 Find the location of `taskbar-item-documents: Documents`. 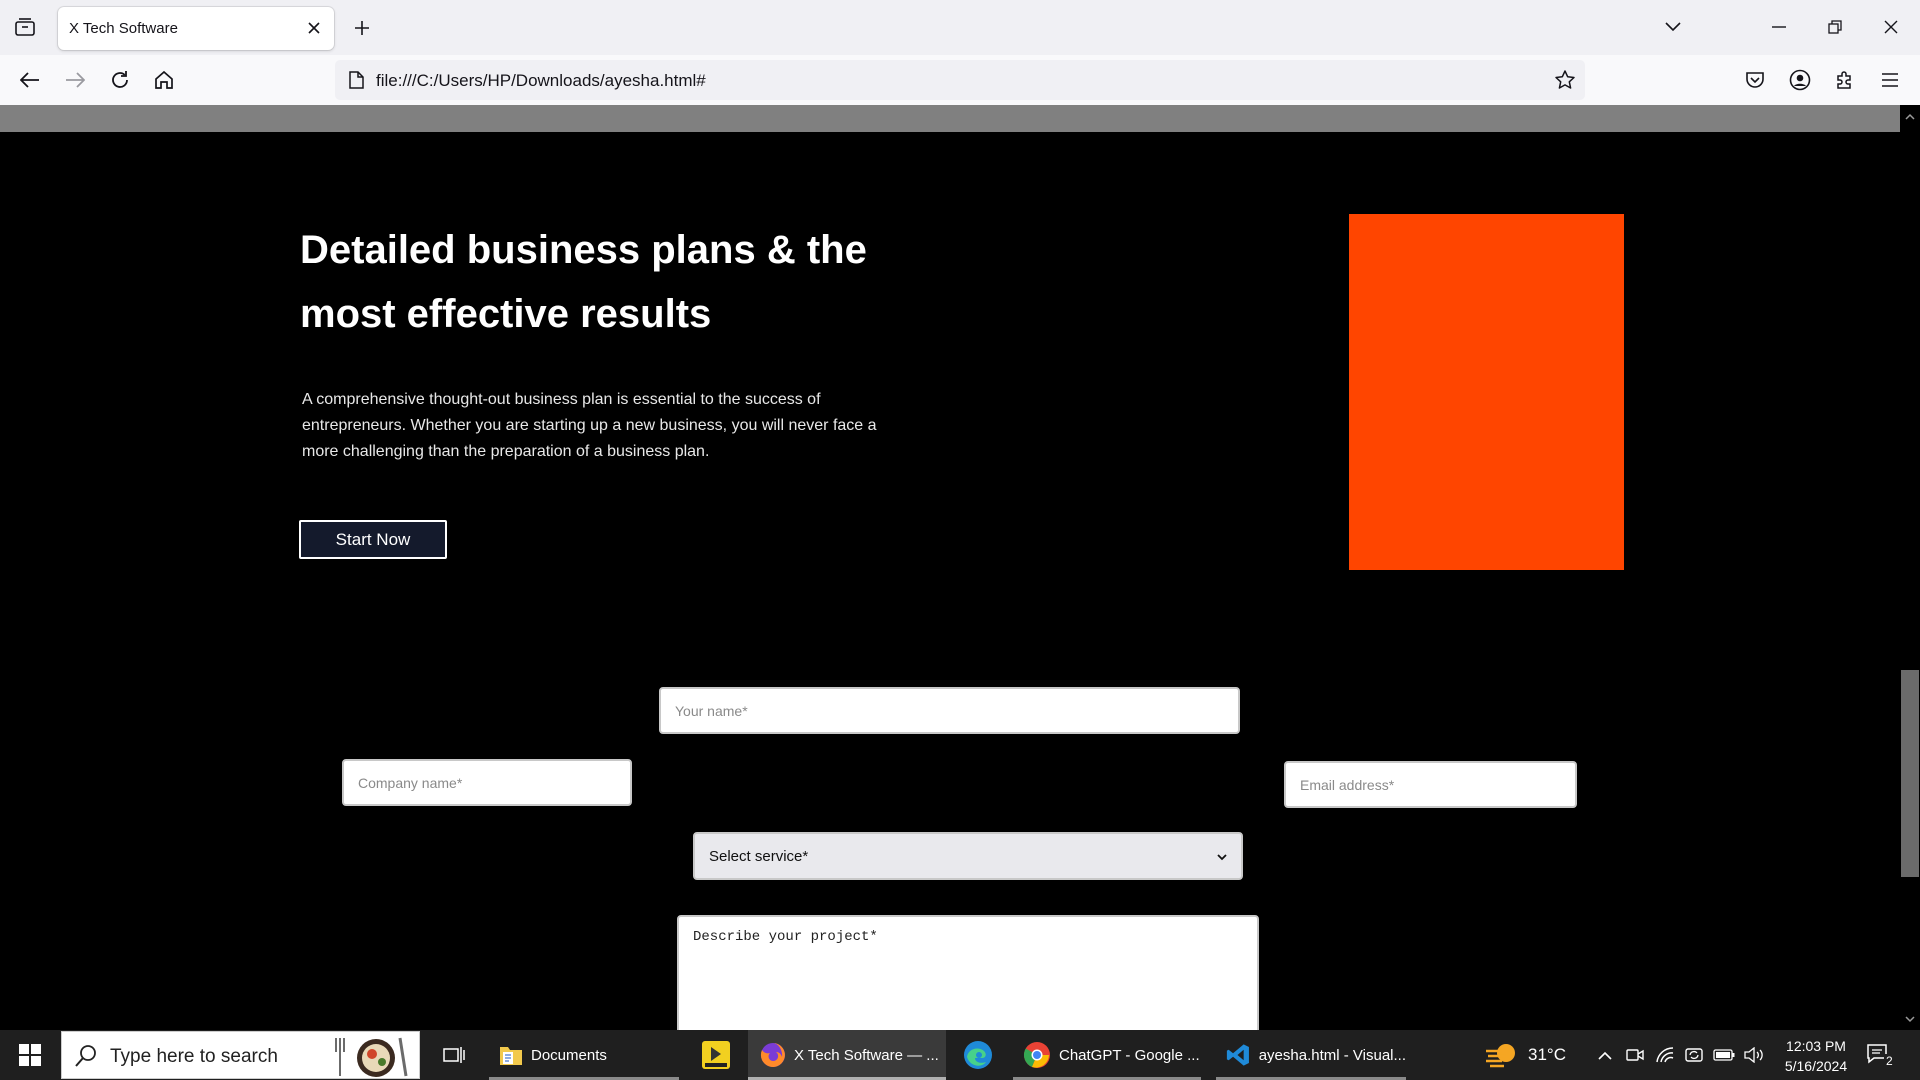

taskbar-item-documents: Documents is located at coordinates (584, 1055).